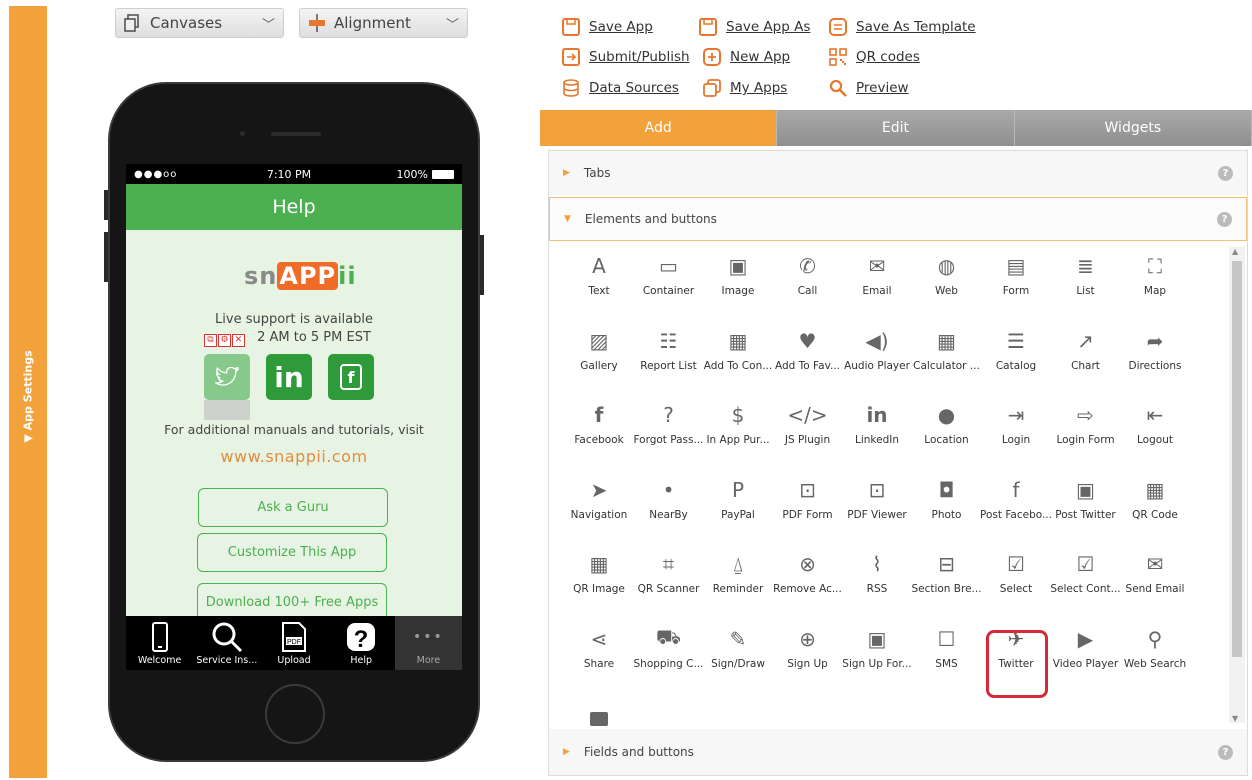  Describe the element at coordinates (902, 27) in the screenshot. I see `save-as-template-link: Save As Template` at that location.